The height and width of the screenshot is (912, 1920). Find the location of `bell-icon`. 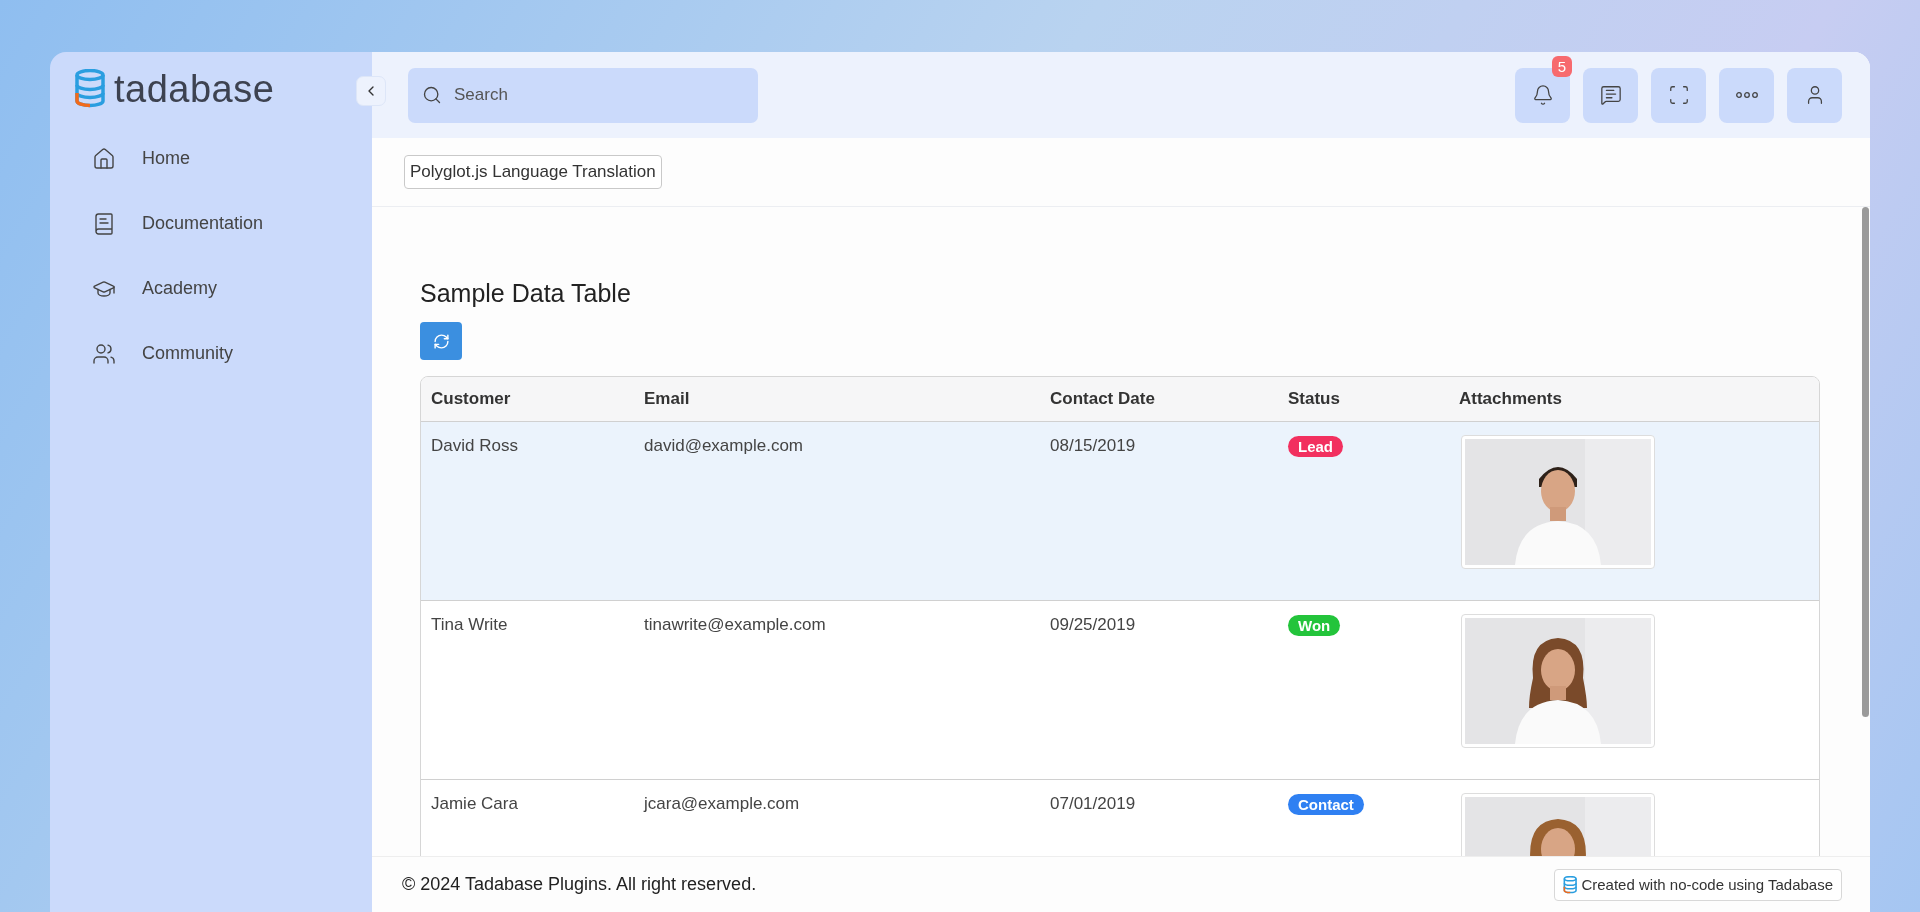

bell-icon is located at coordinates (1542, 95).